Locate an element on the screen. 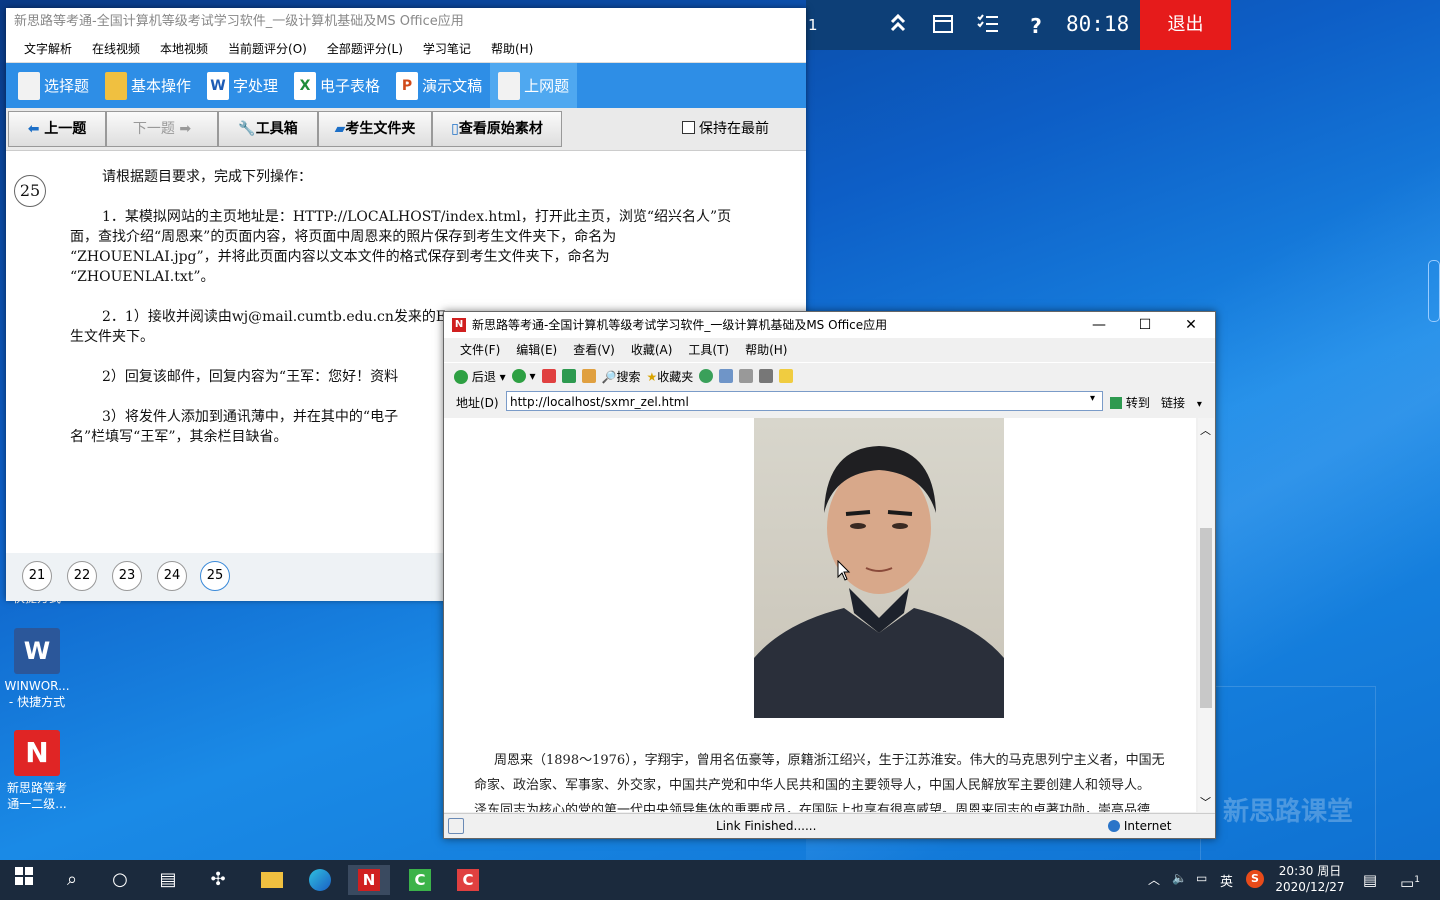  go-button: 转到 is located at coordinates (1130, 402).